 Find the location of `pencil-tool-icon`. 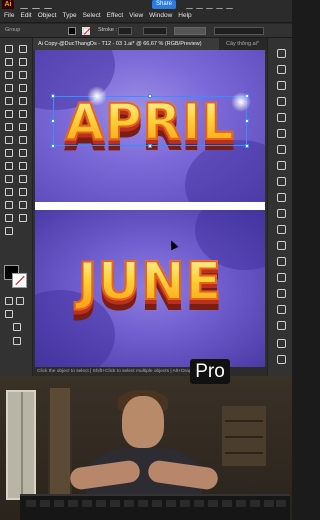

pencil-tool-icon is located at coordinates (22, 113).